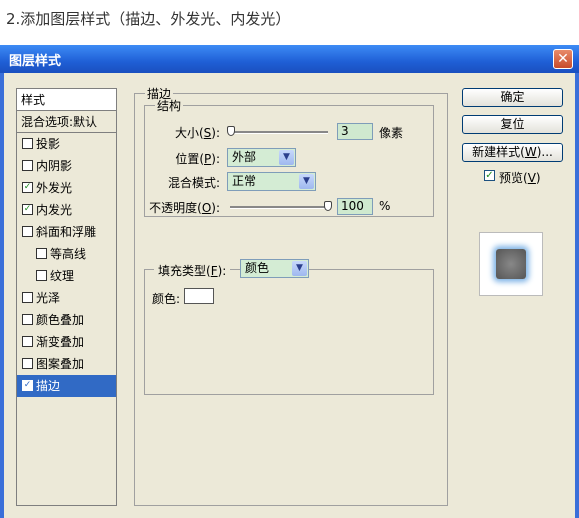  Describe the element at coordinates (199, 296) in the screenshot. I see `color-swatch` at that location.